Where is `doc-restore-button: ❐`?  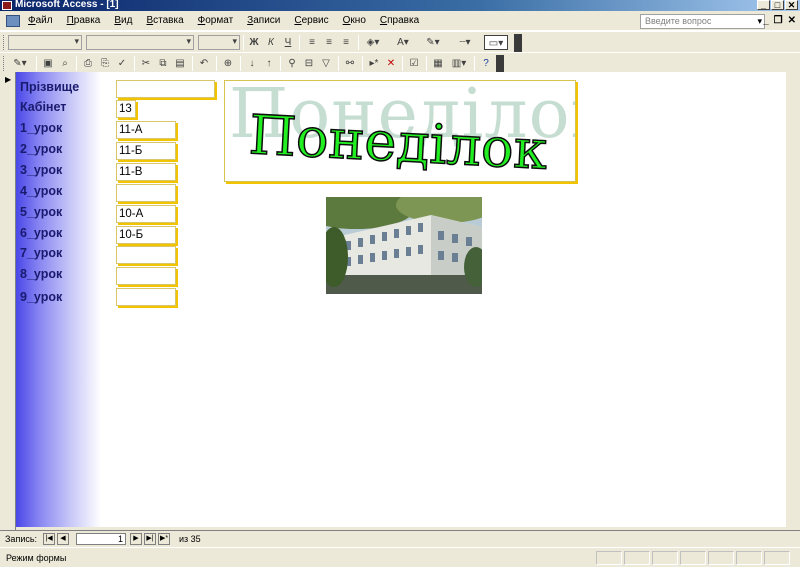
doc-restore-button: ❐ is located at coordinates (778, 20).